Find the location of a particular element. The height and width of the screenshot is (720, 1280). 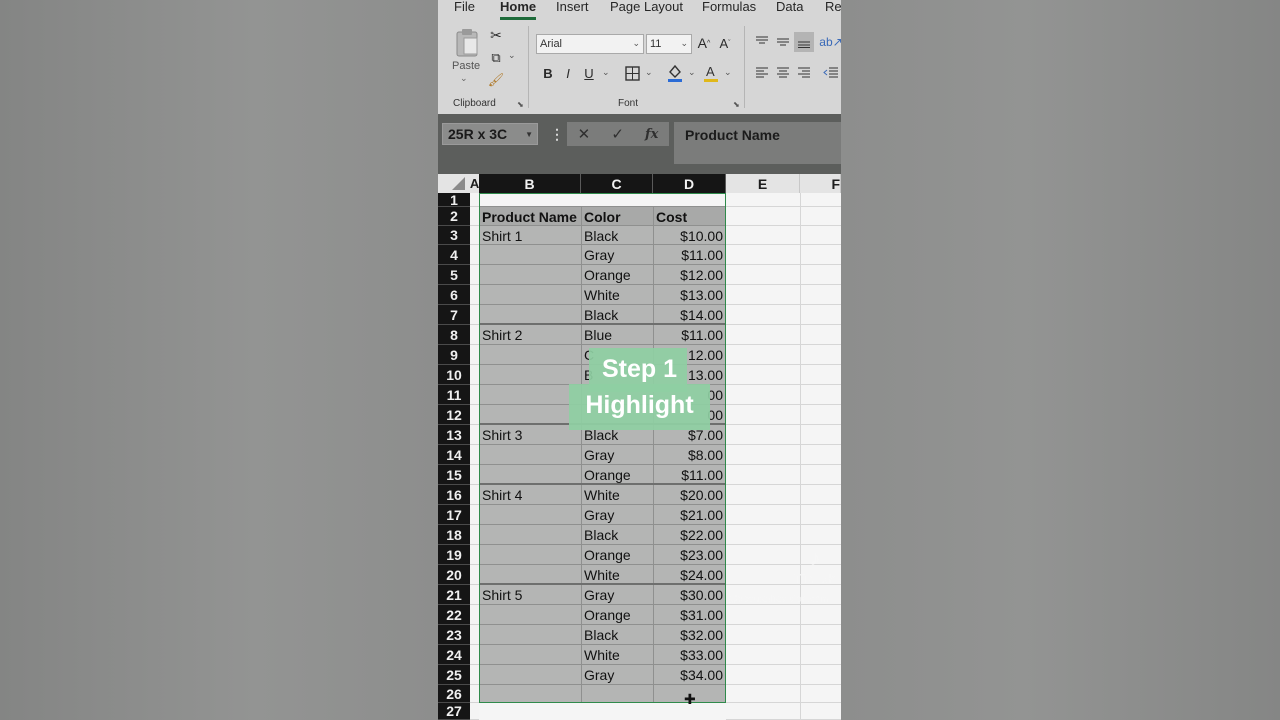

formula-input: Product Name is located at coordinates (757, 143).